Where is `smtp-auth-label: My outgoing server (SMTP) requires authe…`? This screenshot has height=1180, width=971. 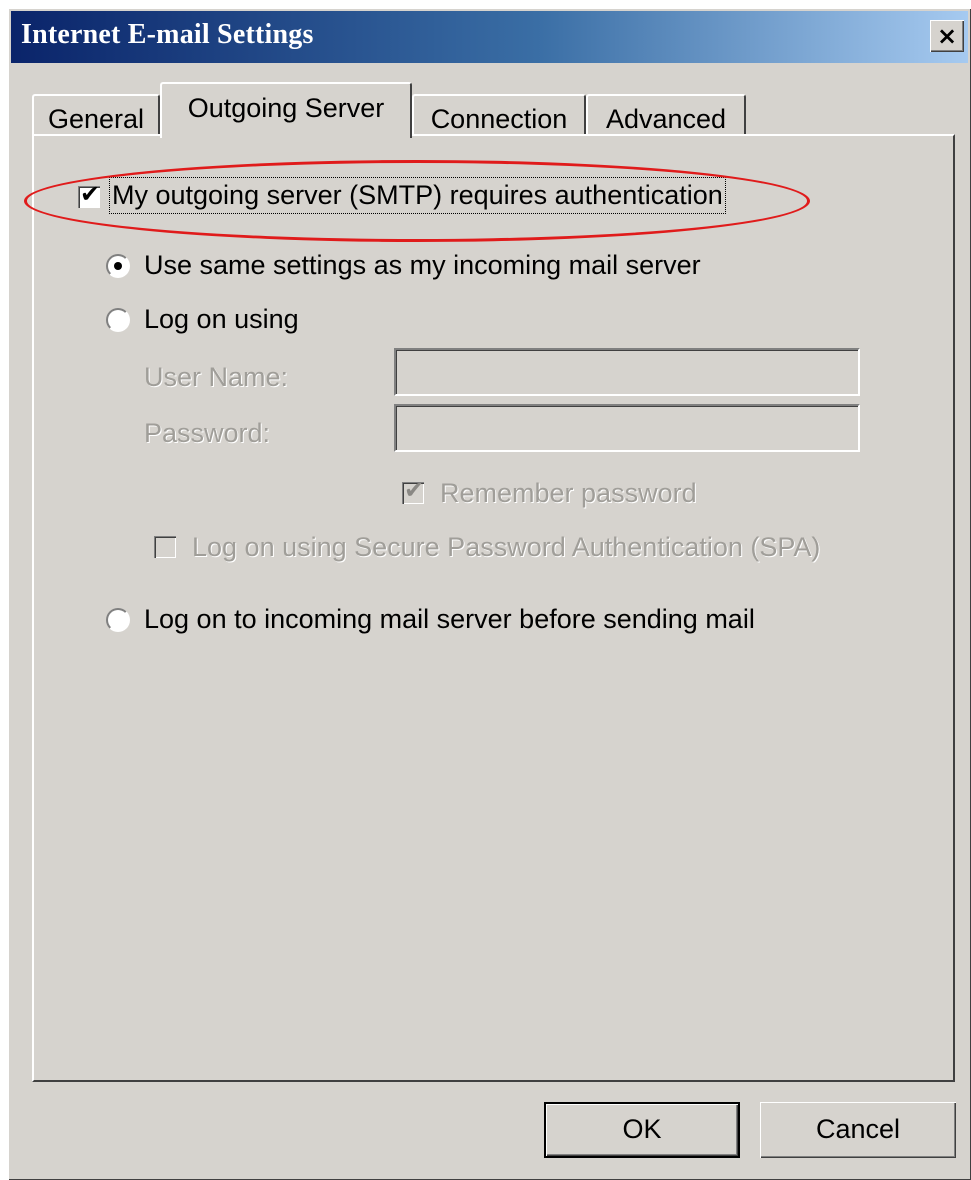
smtp-auth-label: My outgoing server (SMTP) requires authe… is located at coordinates (417, 195).